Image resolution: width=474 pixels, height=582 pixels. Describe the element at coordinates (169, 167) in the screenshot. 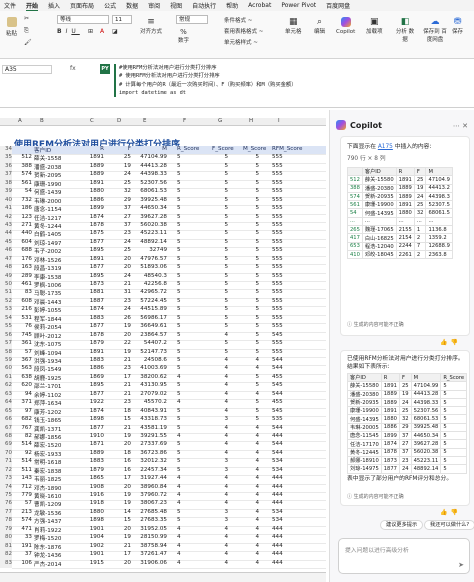

I see `table-row: 388 潘盛-2038 1889 19 44413.28 5 5 5 555` at that location.